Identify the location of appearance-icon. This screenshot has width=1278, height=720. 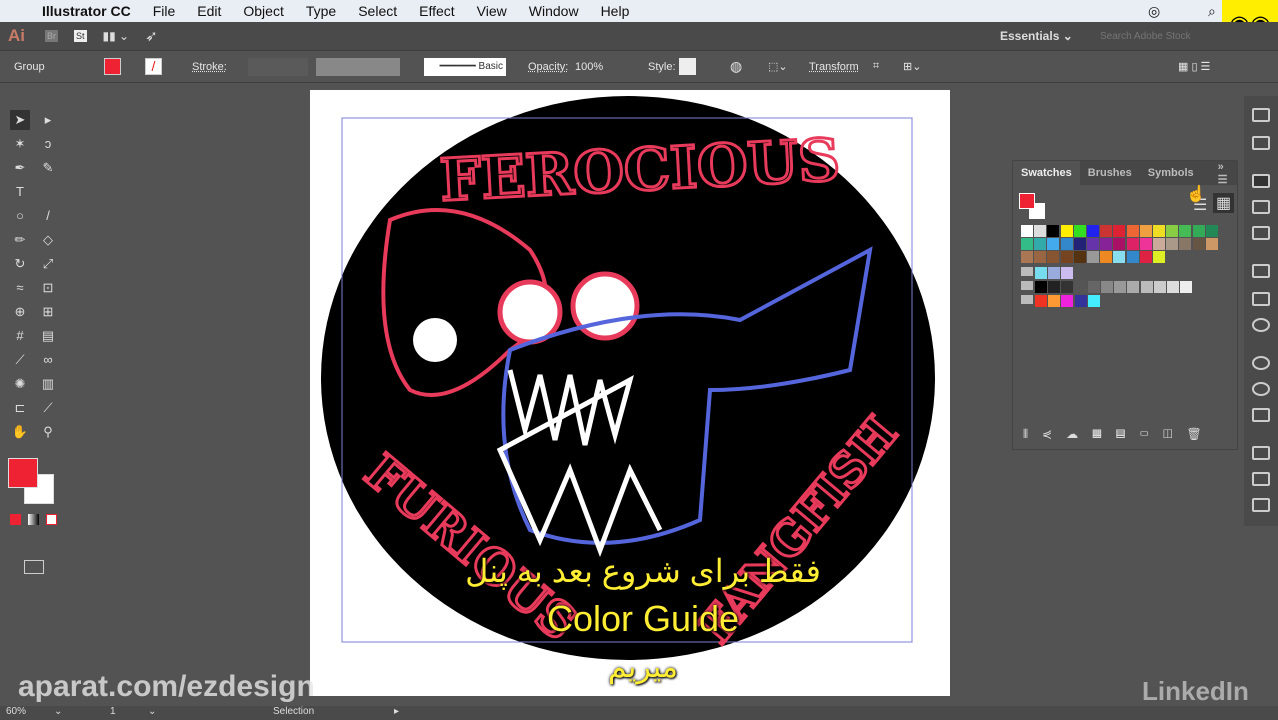
(1261, 389).